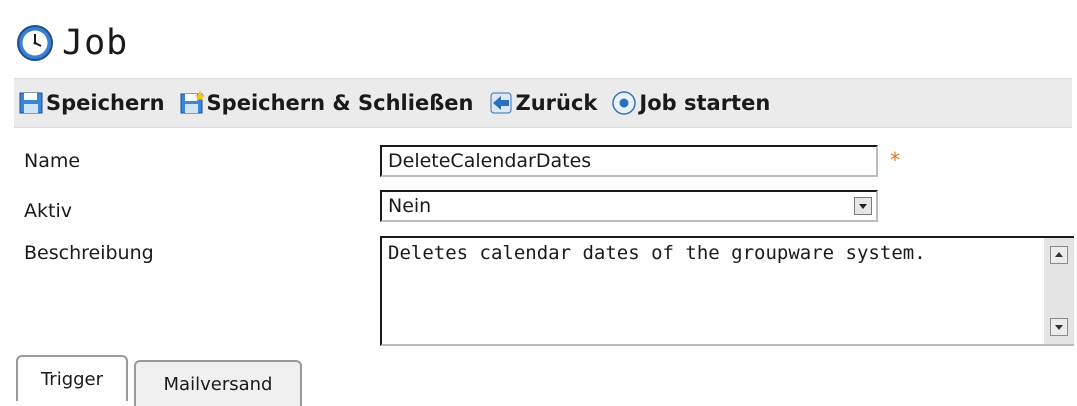 Image resolution: width=1077 pixels, height=406 pixels. Describe the element at coordinates (705, 103) in the screenshot. I see `start-job-button-label: Job starten` at that location.